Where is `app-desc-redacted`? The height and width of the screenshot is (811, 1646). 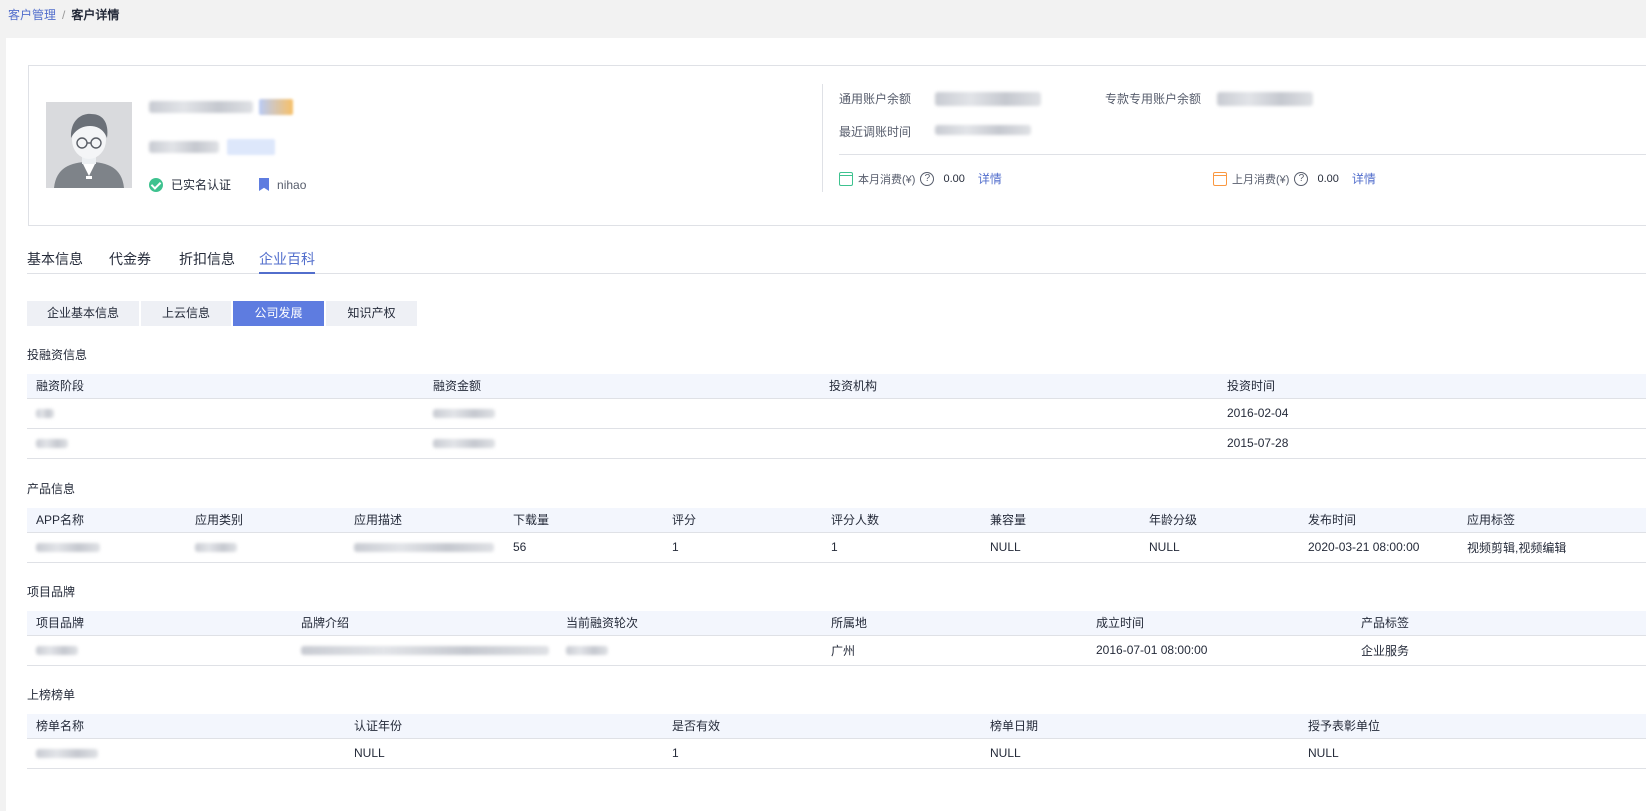
app-desc-redacted is located at coordinates (424, 547).